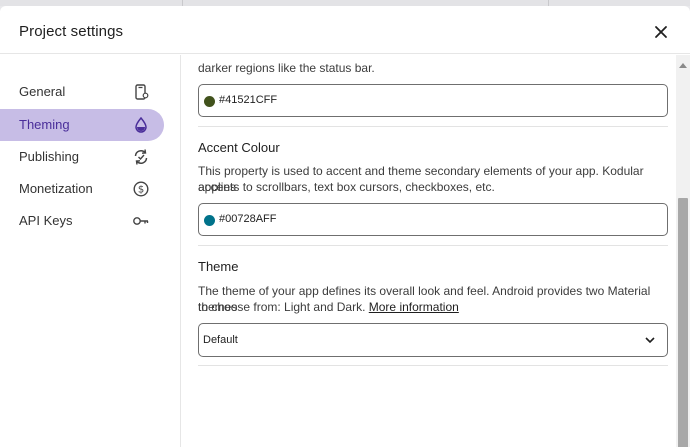 The image size is (690, 447). Describe the element at coordinates (49, 156) in the screenshot. I see `sidebar-item-label: Publishing` at that location.